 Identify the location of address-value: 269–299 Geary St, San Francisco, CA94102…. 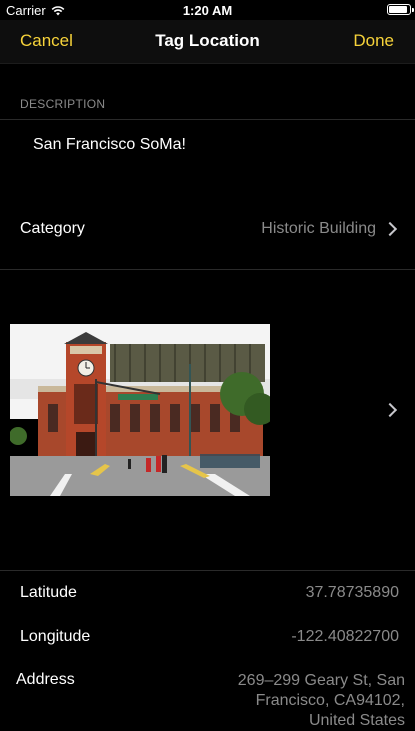
(321, 700).